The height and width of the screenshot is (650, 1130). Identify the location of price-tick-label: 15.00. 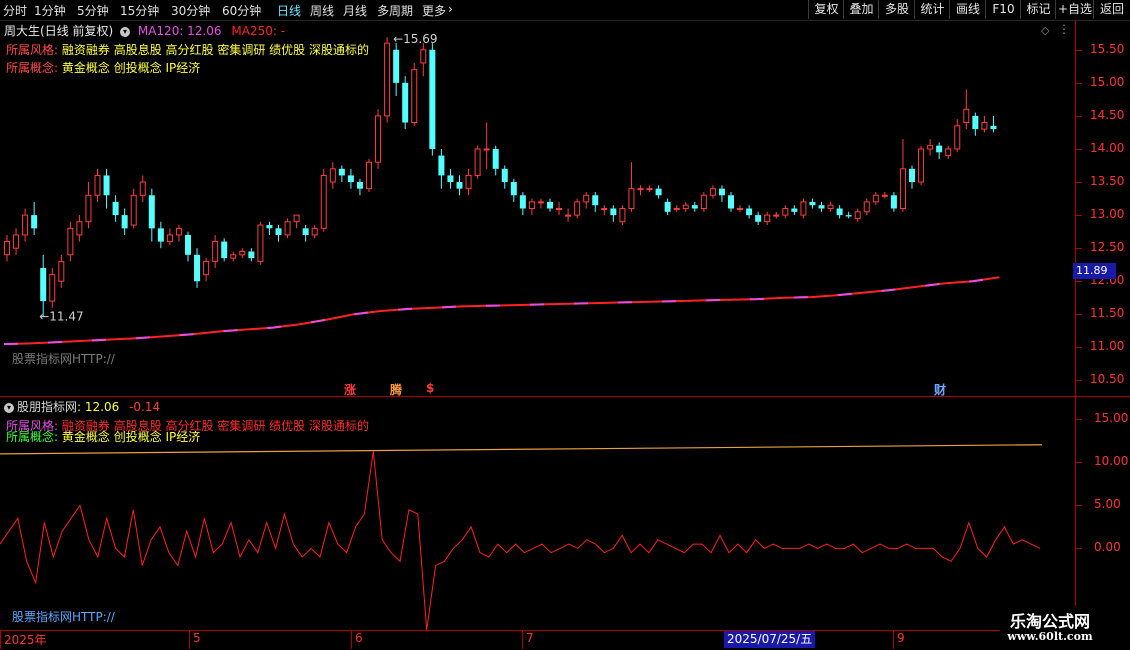
(1107, 81).